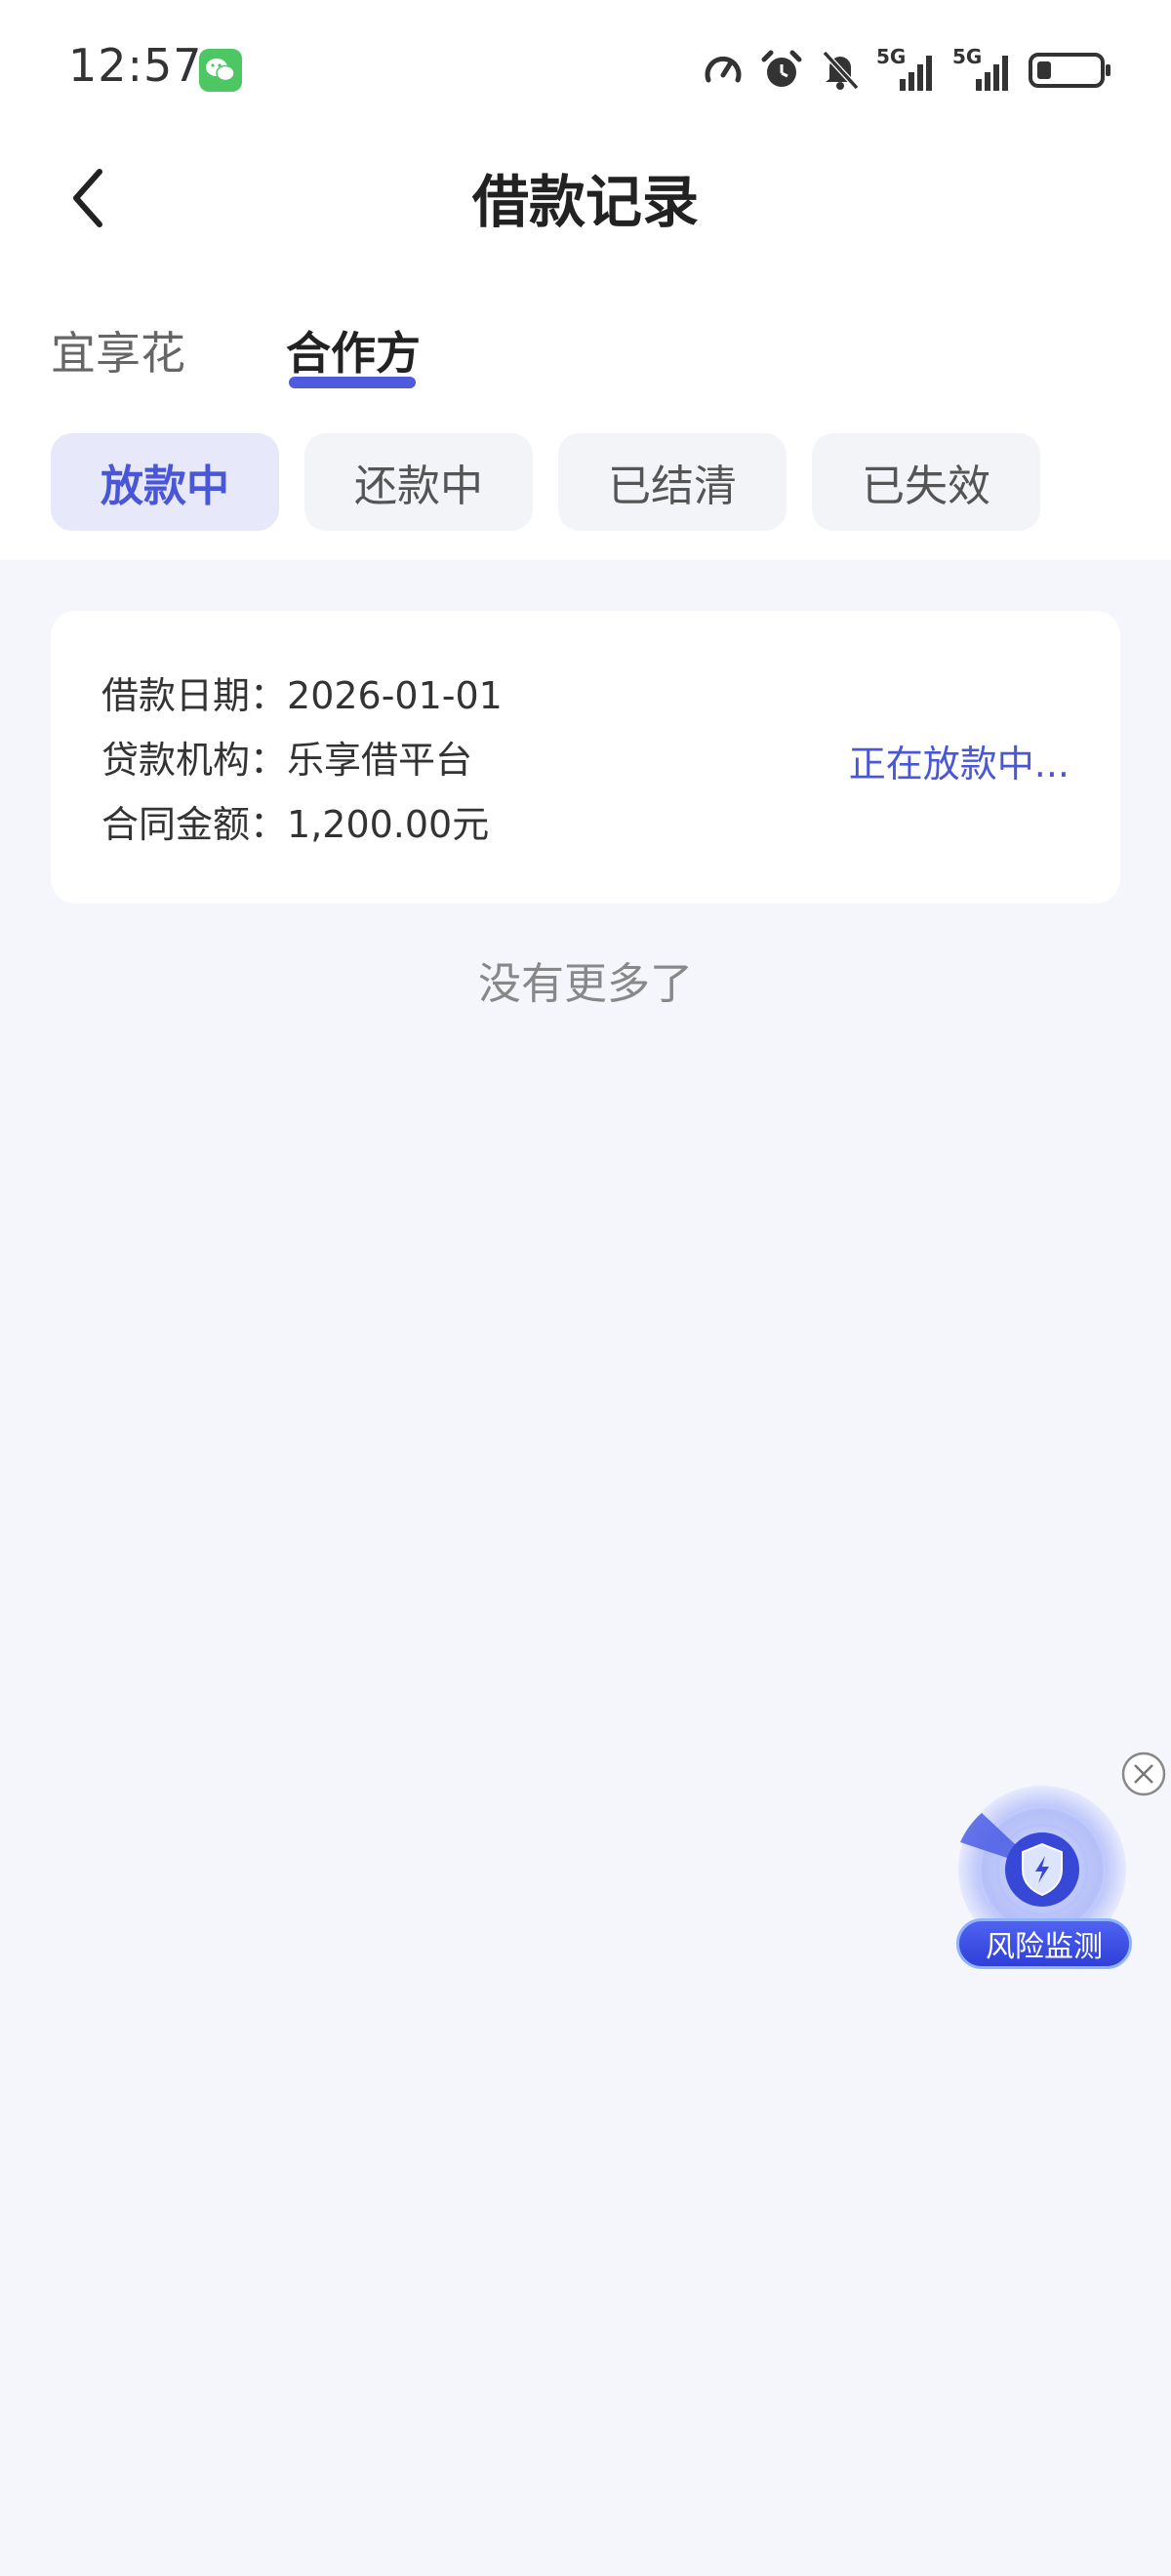 The width and height of the screenshot is (1171, 2576). I want to click on tab-partner: 合作方, so click(353, 350).